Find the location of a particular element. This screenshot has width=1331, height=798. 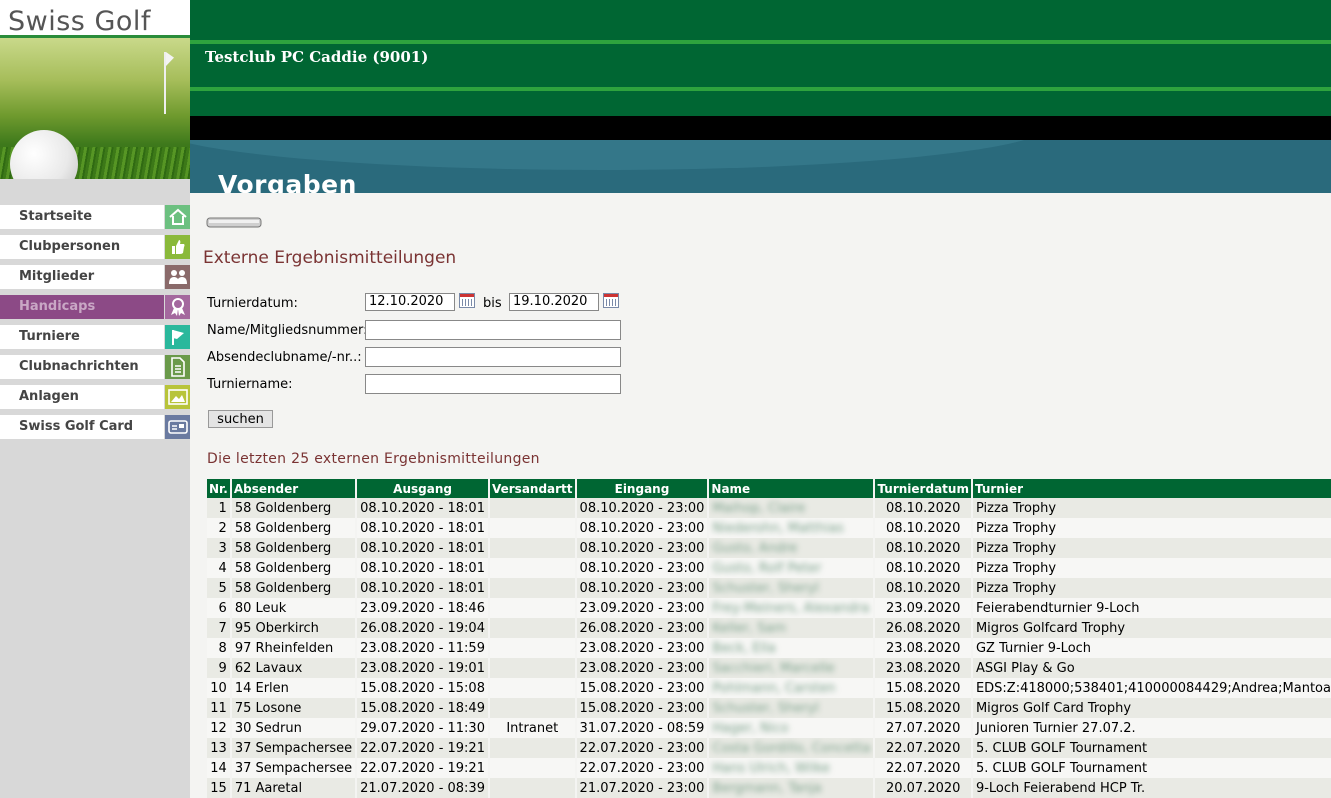

table-cell-nr: 5 is located at coordinates (218, 588).